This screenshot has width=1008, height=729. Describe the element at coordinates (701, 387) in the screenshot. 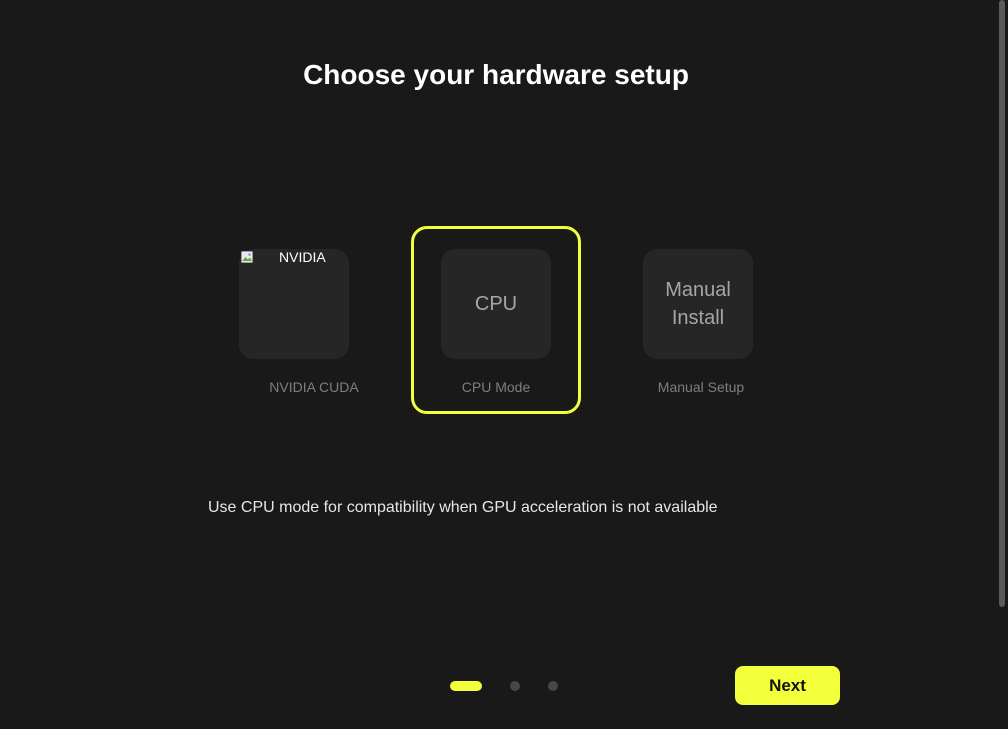

I see `option-caption: Manual Setup` at that location.